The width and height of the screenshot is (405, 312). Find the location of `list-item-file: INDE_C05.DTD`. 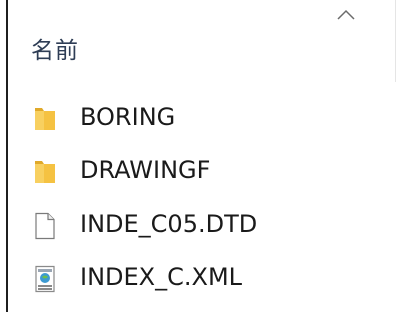

list-item-file: INDE_C05.DTD is located at coordinates (206, 225).